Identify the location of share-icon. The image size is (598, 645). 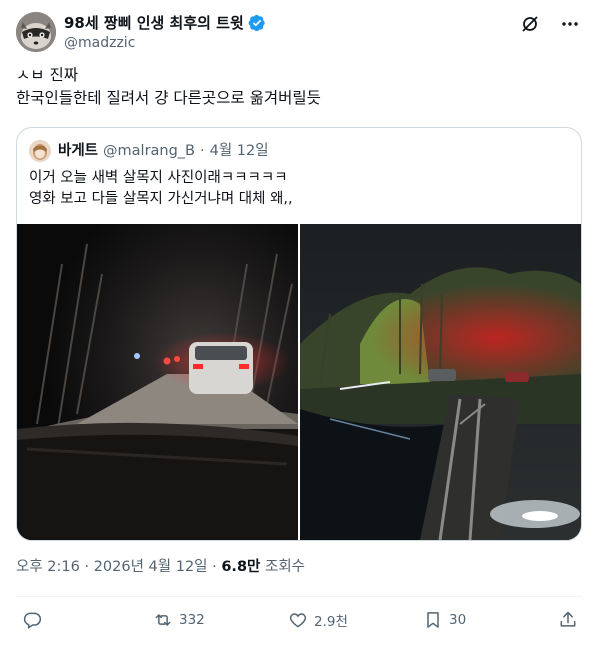
(568, 619).